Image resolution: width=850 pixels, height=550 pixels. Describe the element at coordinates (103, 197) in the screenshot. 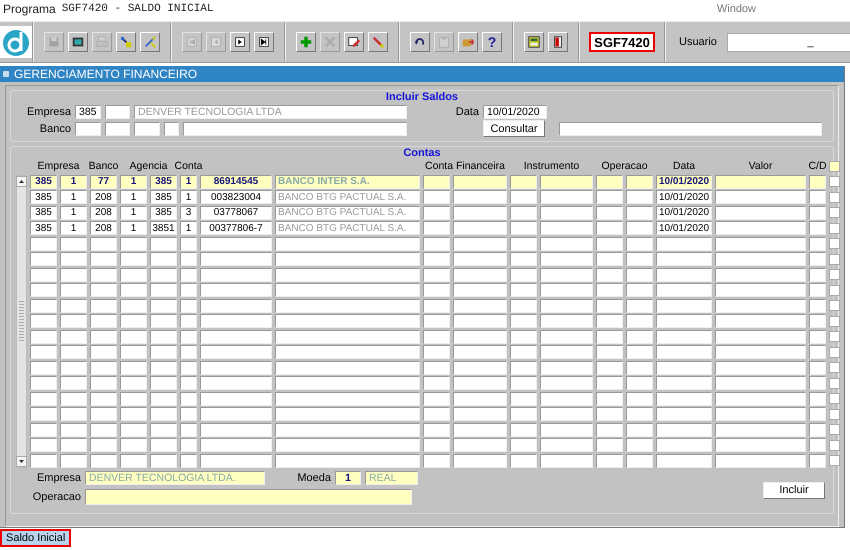

I see `table-cell: 208` at that location.